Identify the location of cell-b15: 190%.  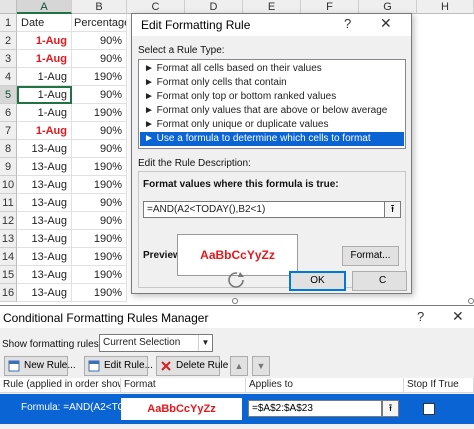
(99, 275).